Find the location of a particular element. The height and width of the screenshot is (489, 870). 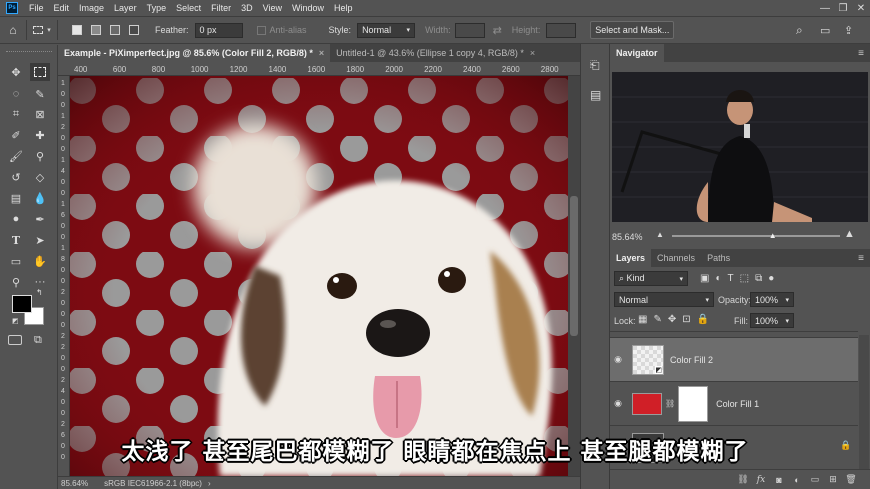

toolbar-grip is located at coordinates (29, 52).